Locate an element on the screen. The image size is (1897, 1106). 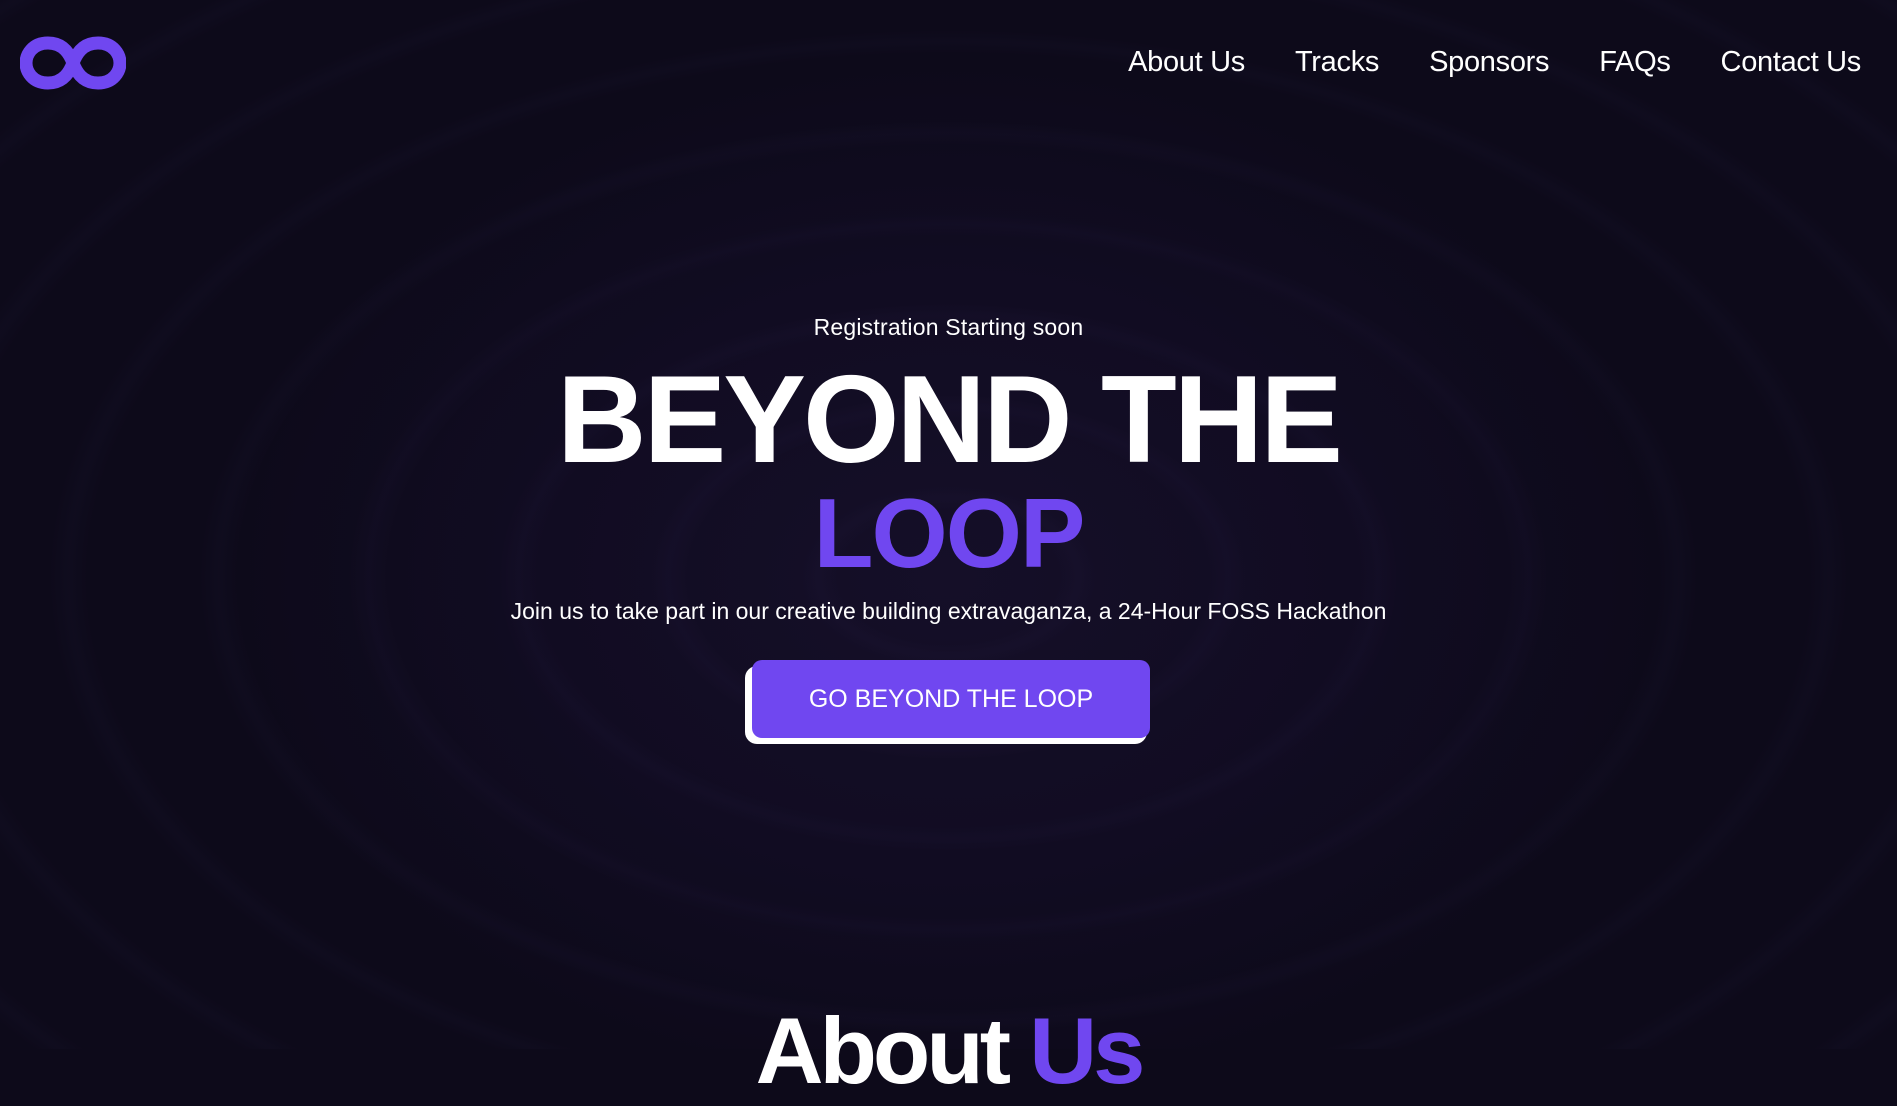
nav-tracks: Tracks is located at coordinates (1337, 62).